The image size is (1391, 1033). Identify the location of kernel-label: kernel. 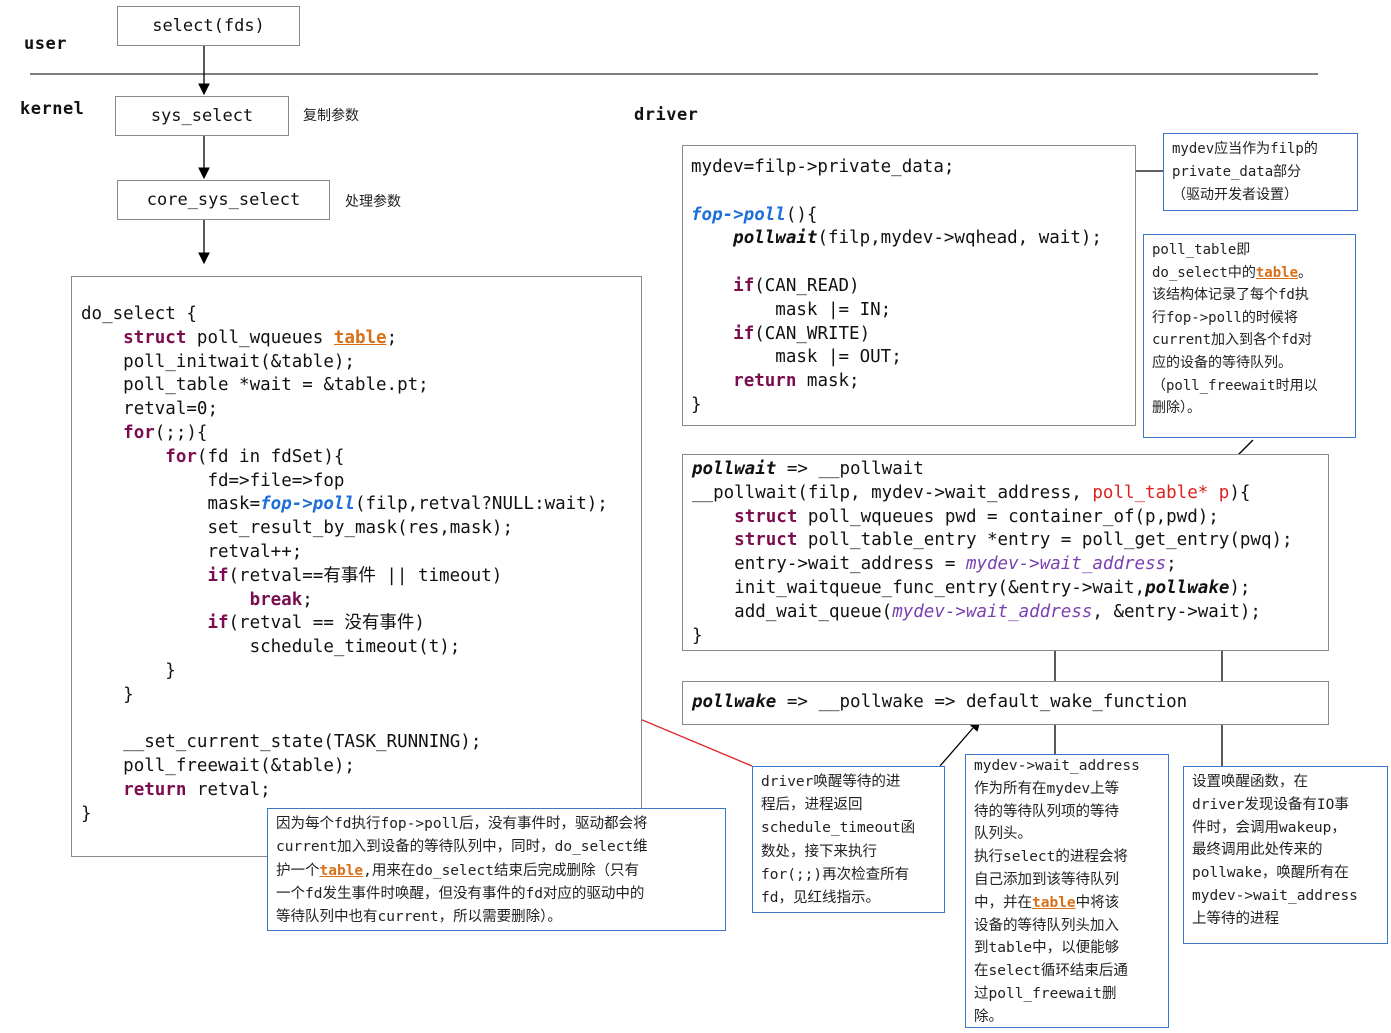
(52, 109).